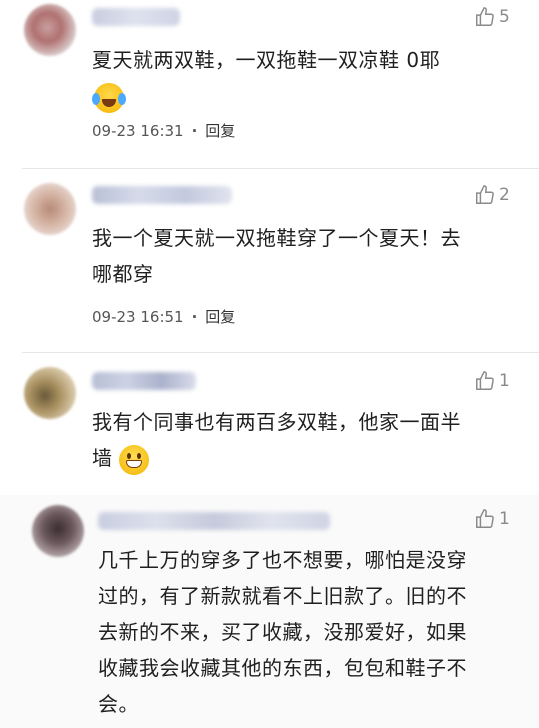 This screenshot has width=539, height=728. What do you see at coordinates (282, 668) in the screenshot?
I see `reply-line: 收藏我会收藏其他的东西，包包和鞋子不` at bounding box center [282, 668].